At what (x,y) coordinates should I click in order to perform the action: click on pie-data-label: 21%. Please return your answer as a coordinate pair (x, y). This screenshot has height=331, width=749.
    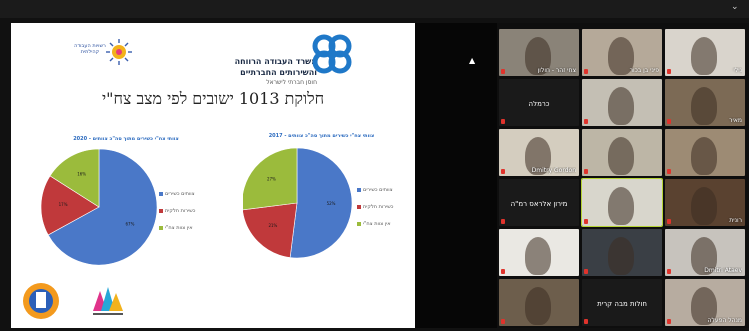
    Looking at the image, I should click on (272, 225).